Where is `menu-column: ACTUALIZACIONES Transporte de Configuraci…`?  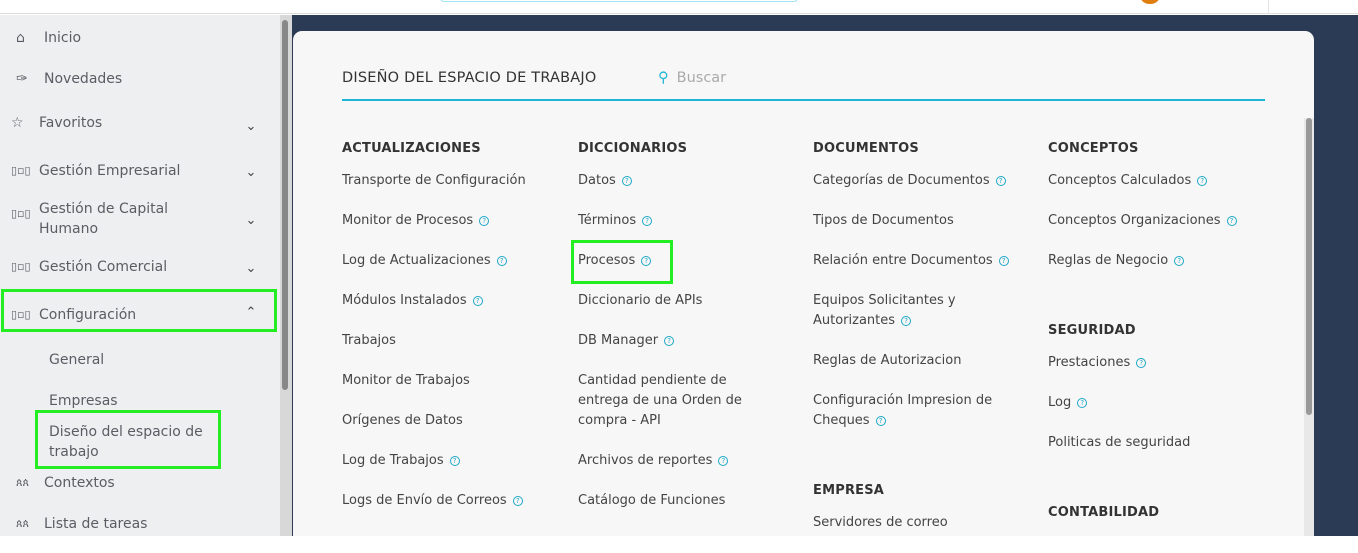 menu-column: ACTUALIZACIONES Transporte de Configuraci… is located at coordinates (449, 336).